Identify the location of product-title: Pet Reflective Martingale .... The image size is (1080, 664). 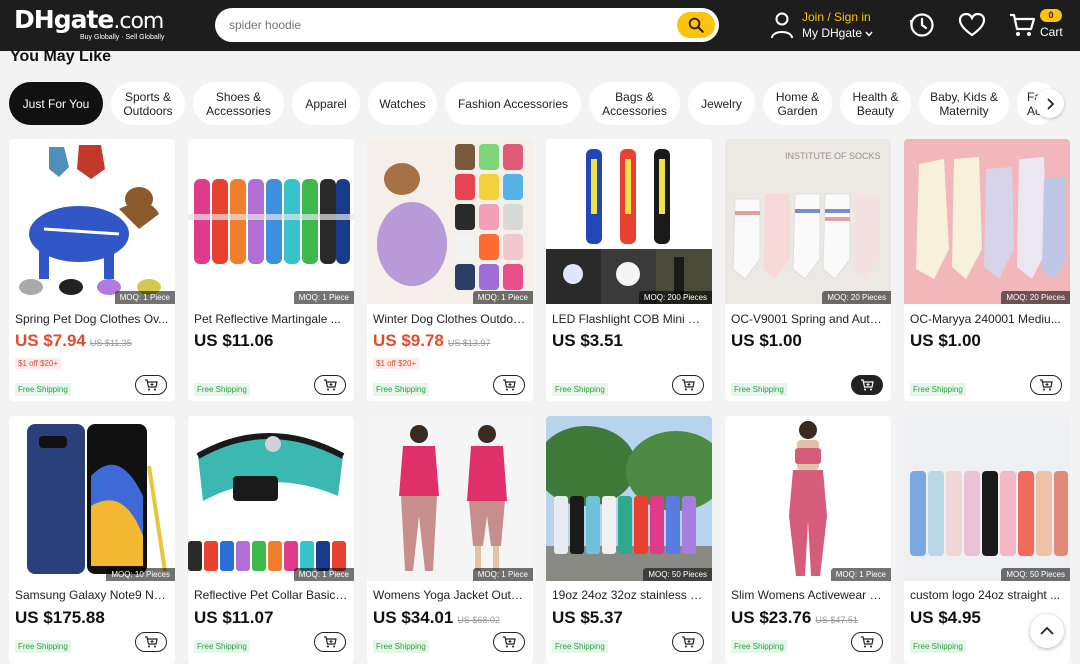
(271, 319).